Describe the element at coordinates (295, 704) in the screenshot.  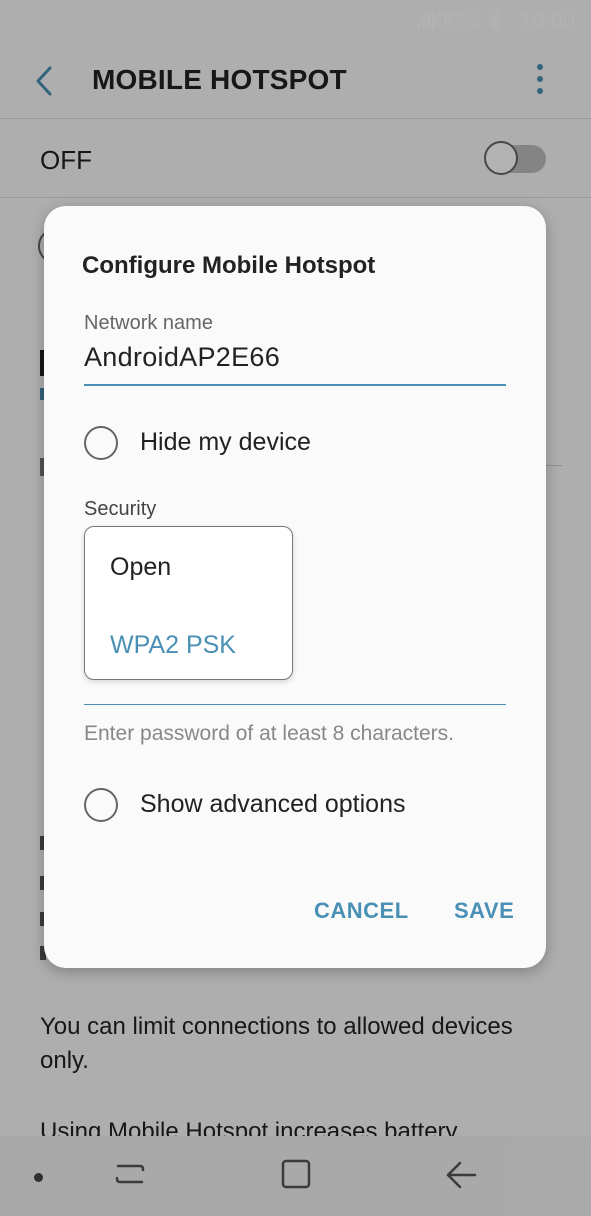
I see `password-underline` at that location.